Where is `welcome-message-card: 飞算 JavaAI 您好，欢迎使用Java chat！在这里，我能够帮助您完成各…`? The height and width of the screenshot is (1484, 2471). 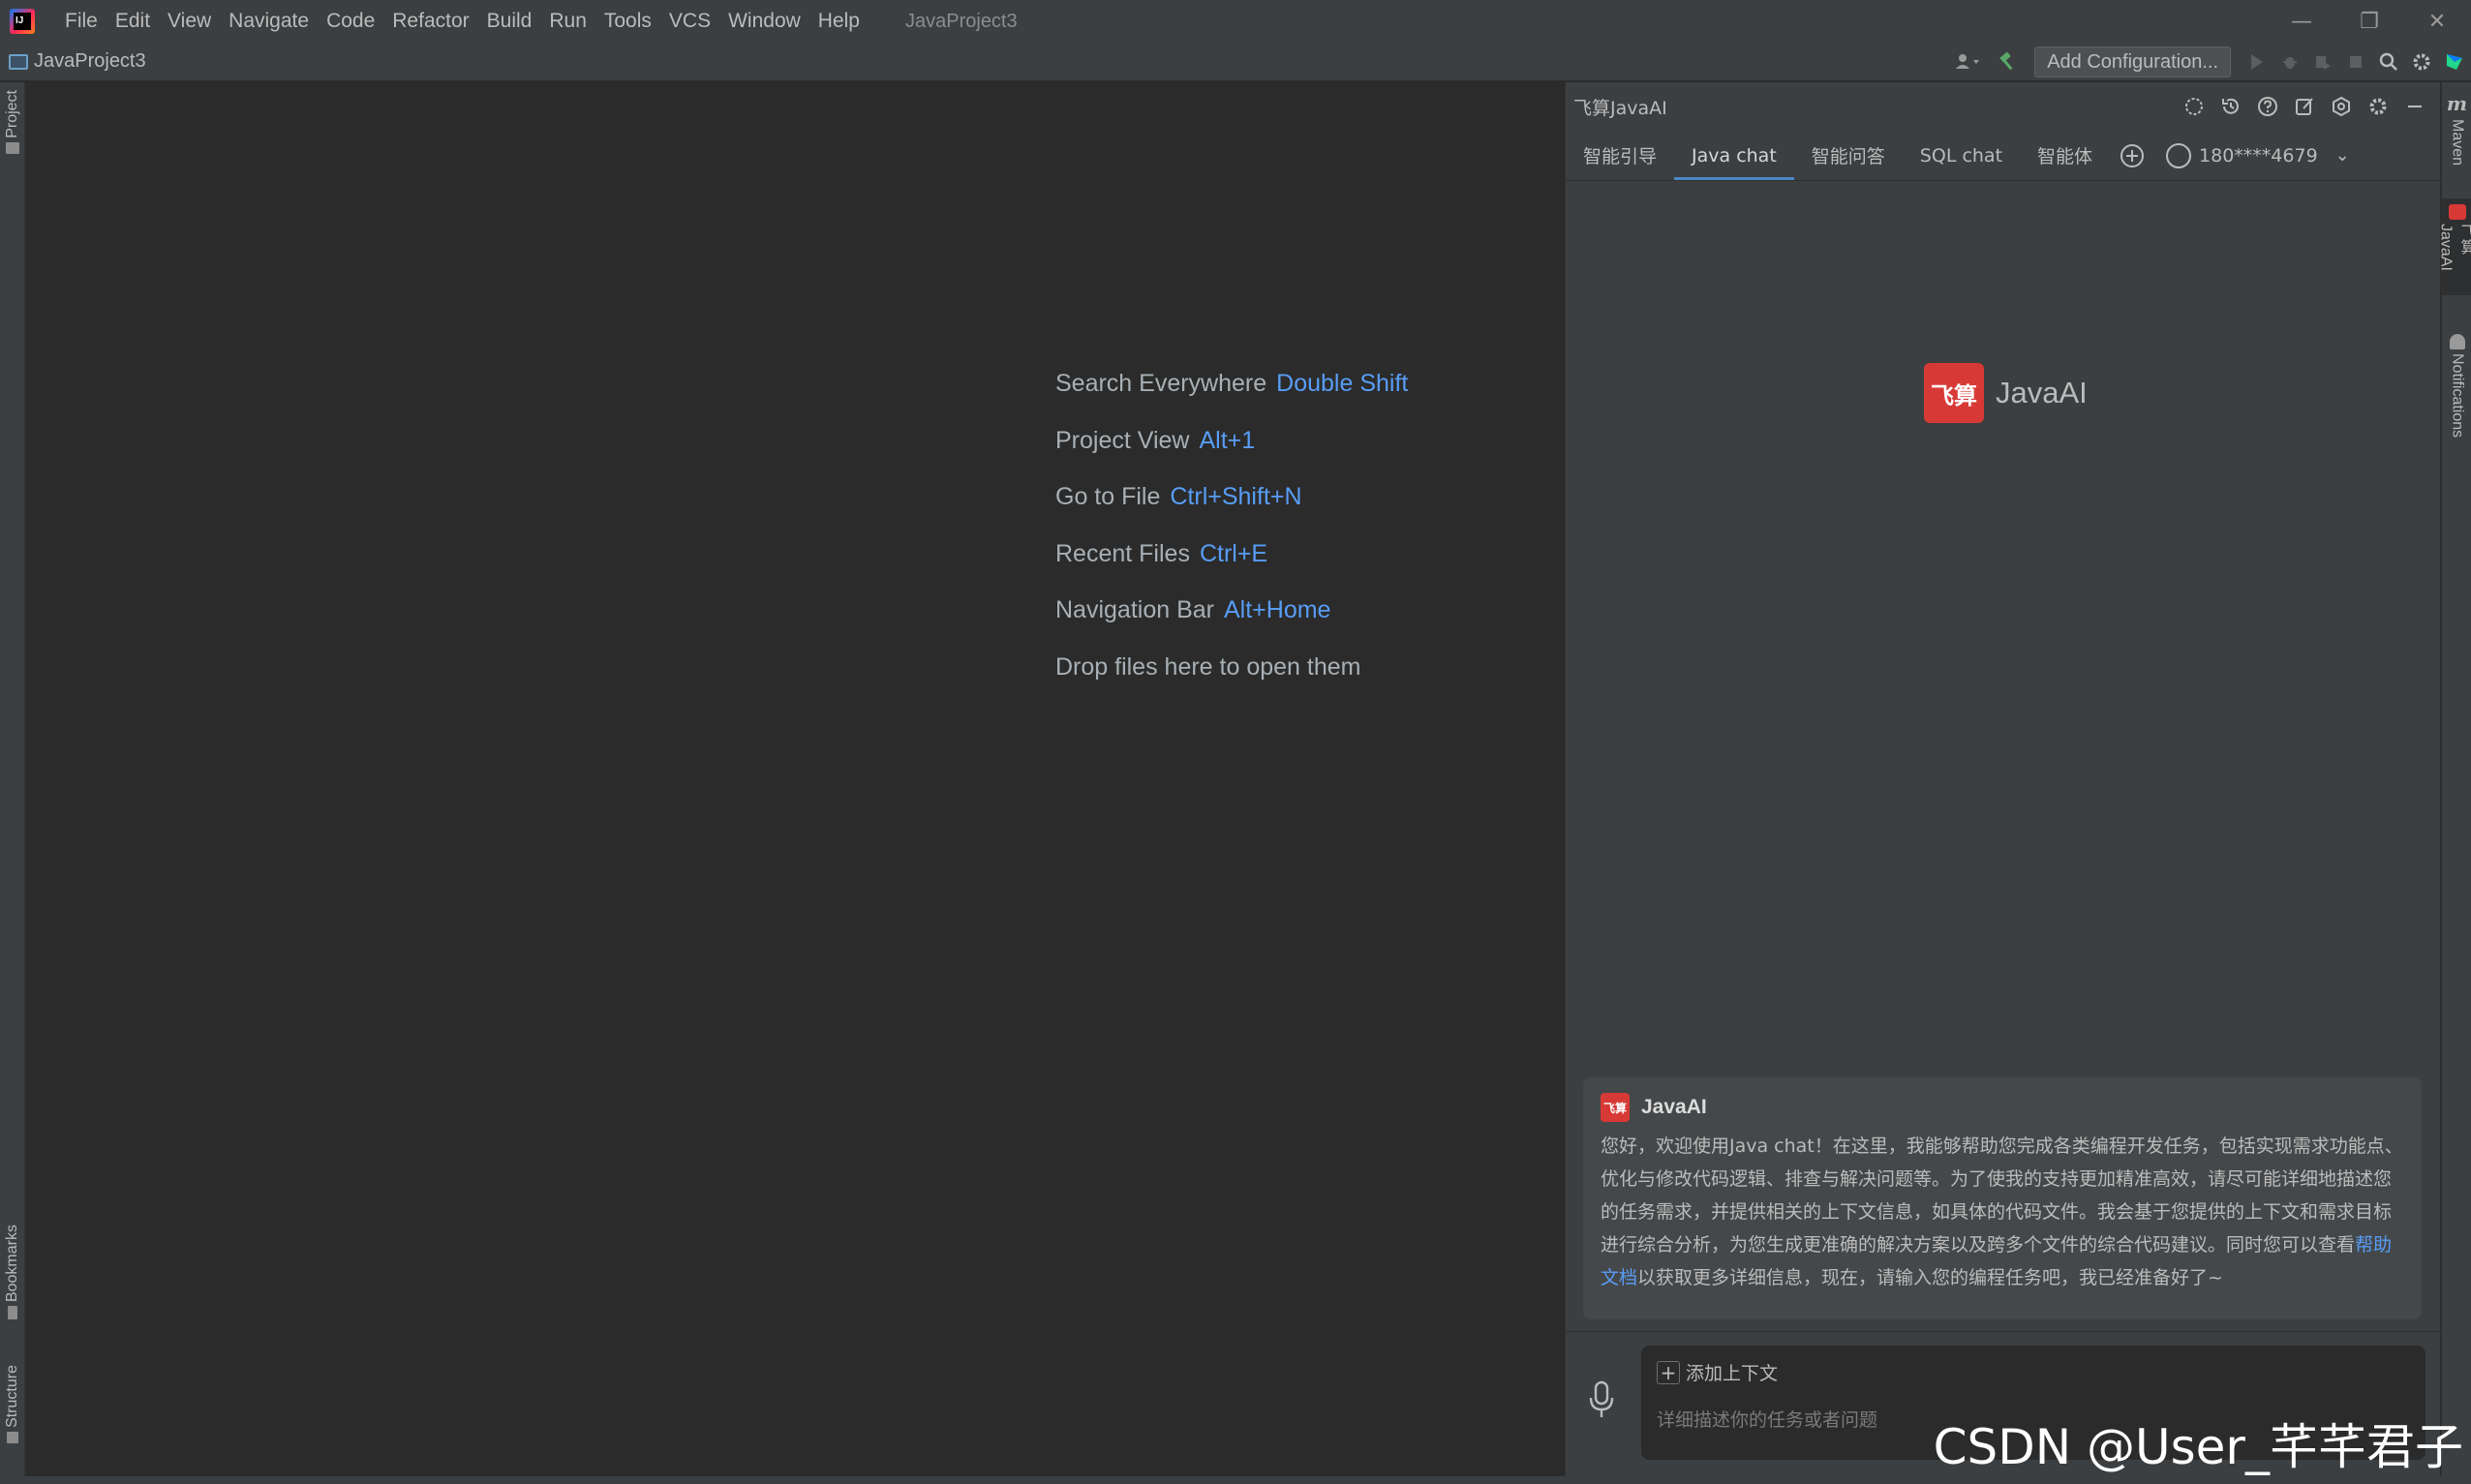
welcome-message-card: 飞算 JavaAI 您好，欢迎使用Java chat！在这里，我能够帮助您完成各… is located at coordinates (2002, 1198).